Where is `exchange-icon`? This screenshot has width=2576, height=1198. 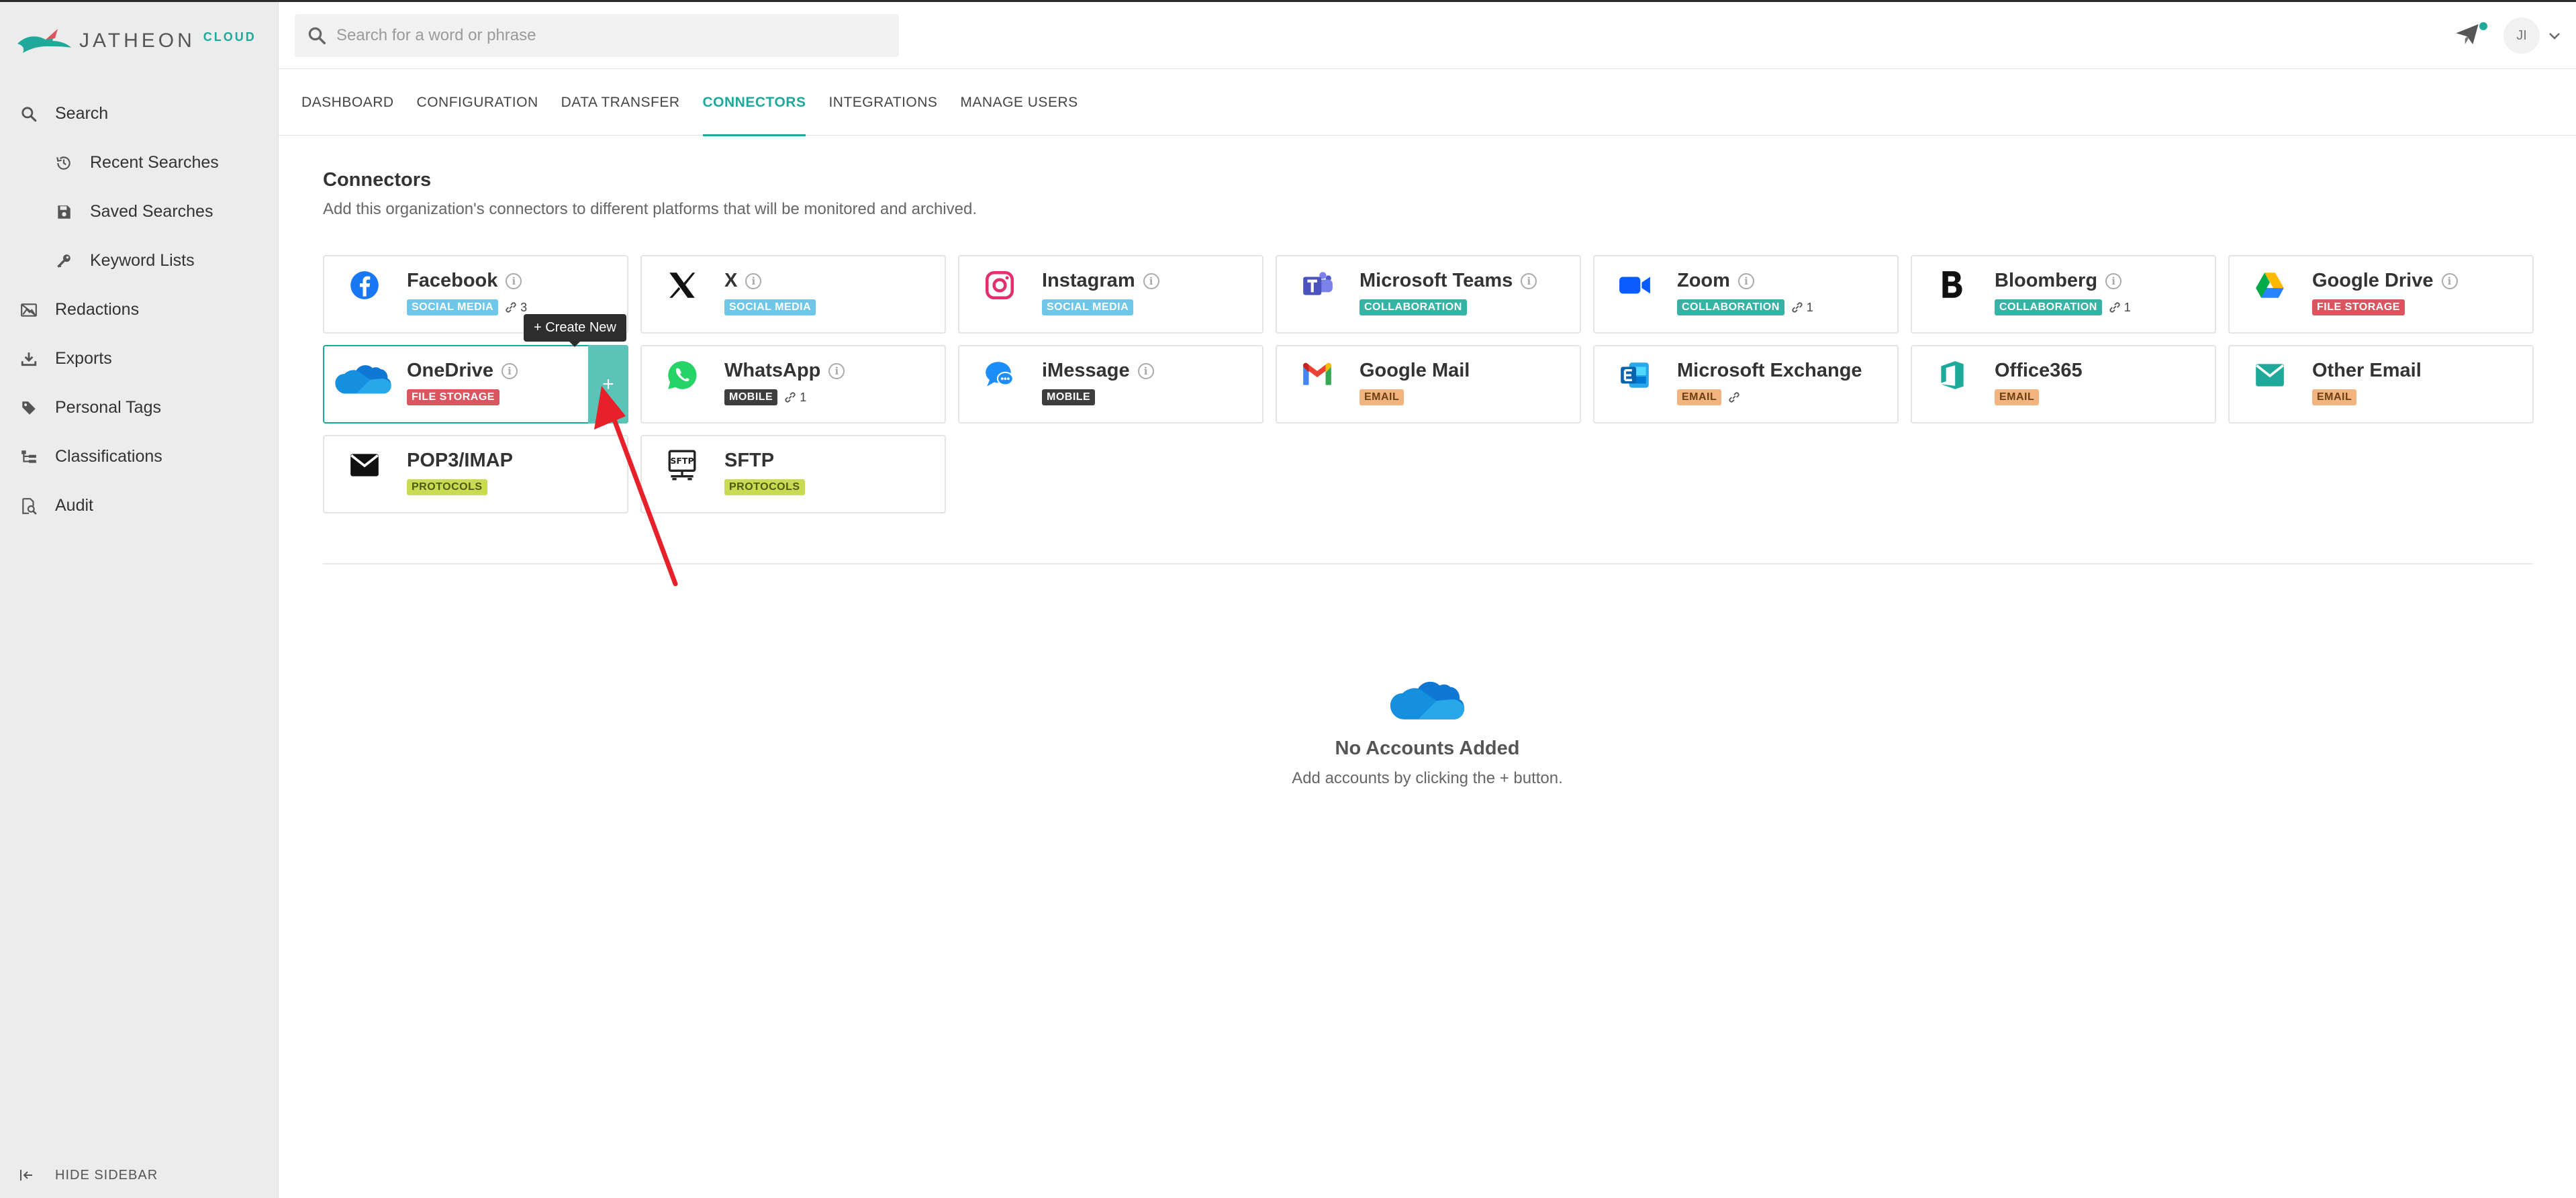 exchange-icon is located at coordinates (1635, 375).